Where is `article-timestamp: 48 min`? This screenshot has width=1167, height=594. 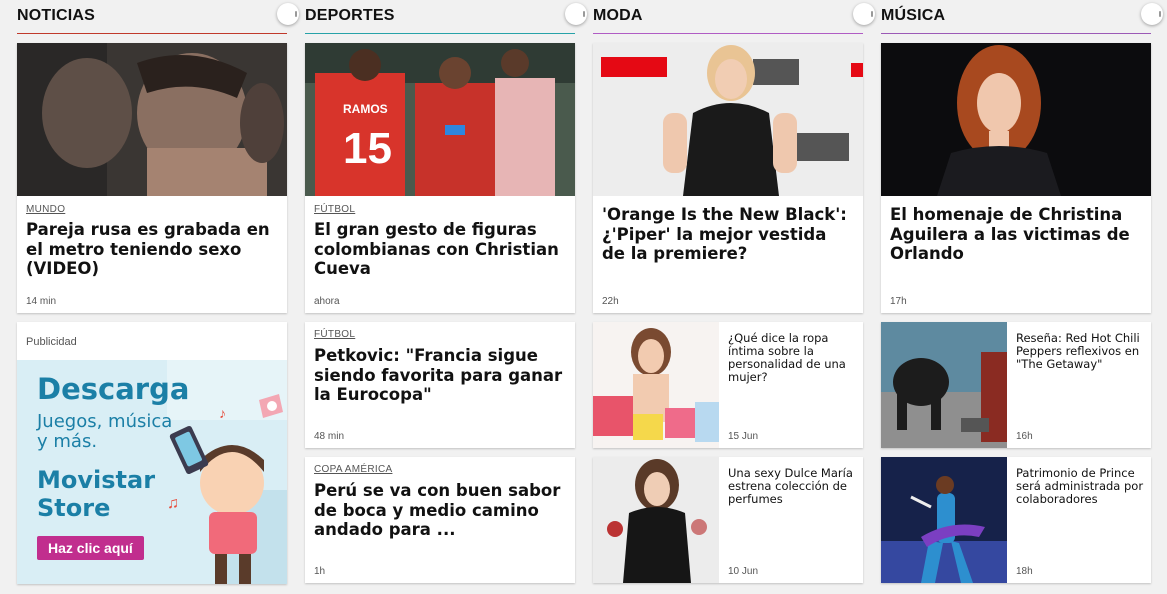
article-timestamp: 48 min is located at coordinates (329, 436).